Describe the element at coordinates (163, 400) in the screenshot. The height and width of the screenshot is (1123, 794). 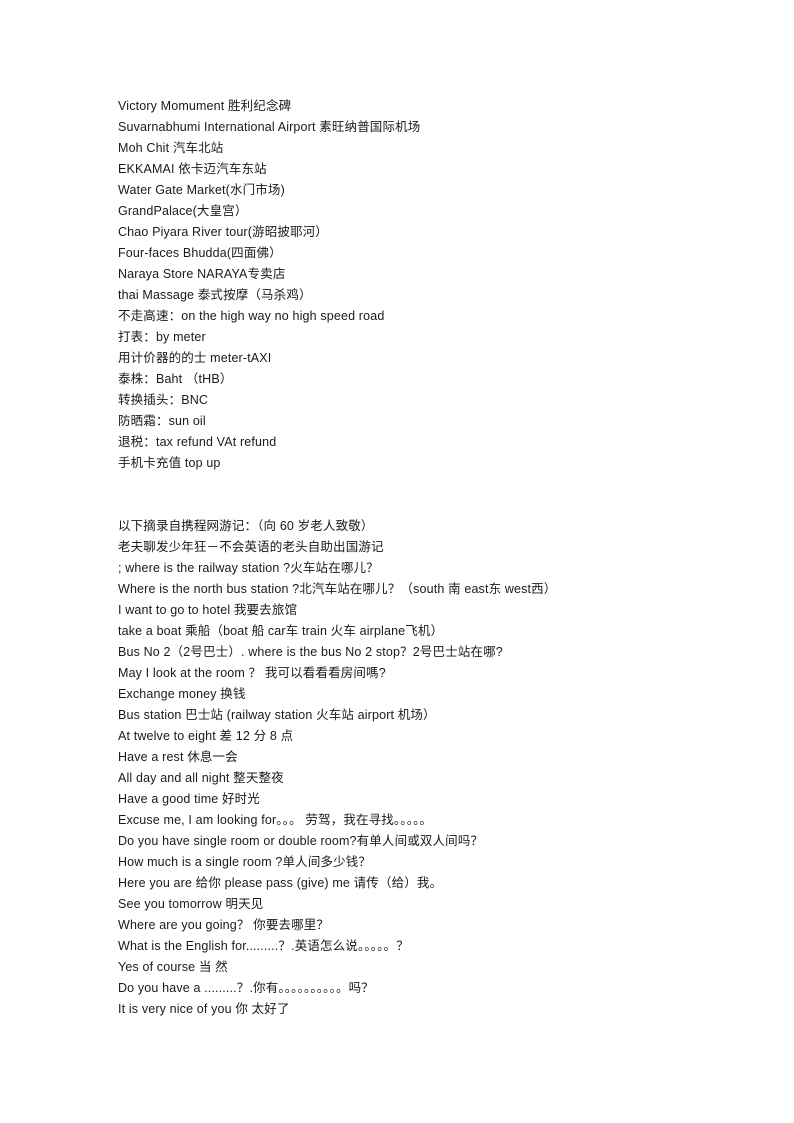
I see `text-line: 转换插头：BNC` at that location.